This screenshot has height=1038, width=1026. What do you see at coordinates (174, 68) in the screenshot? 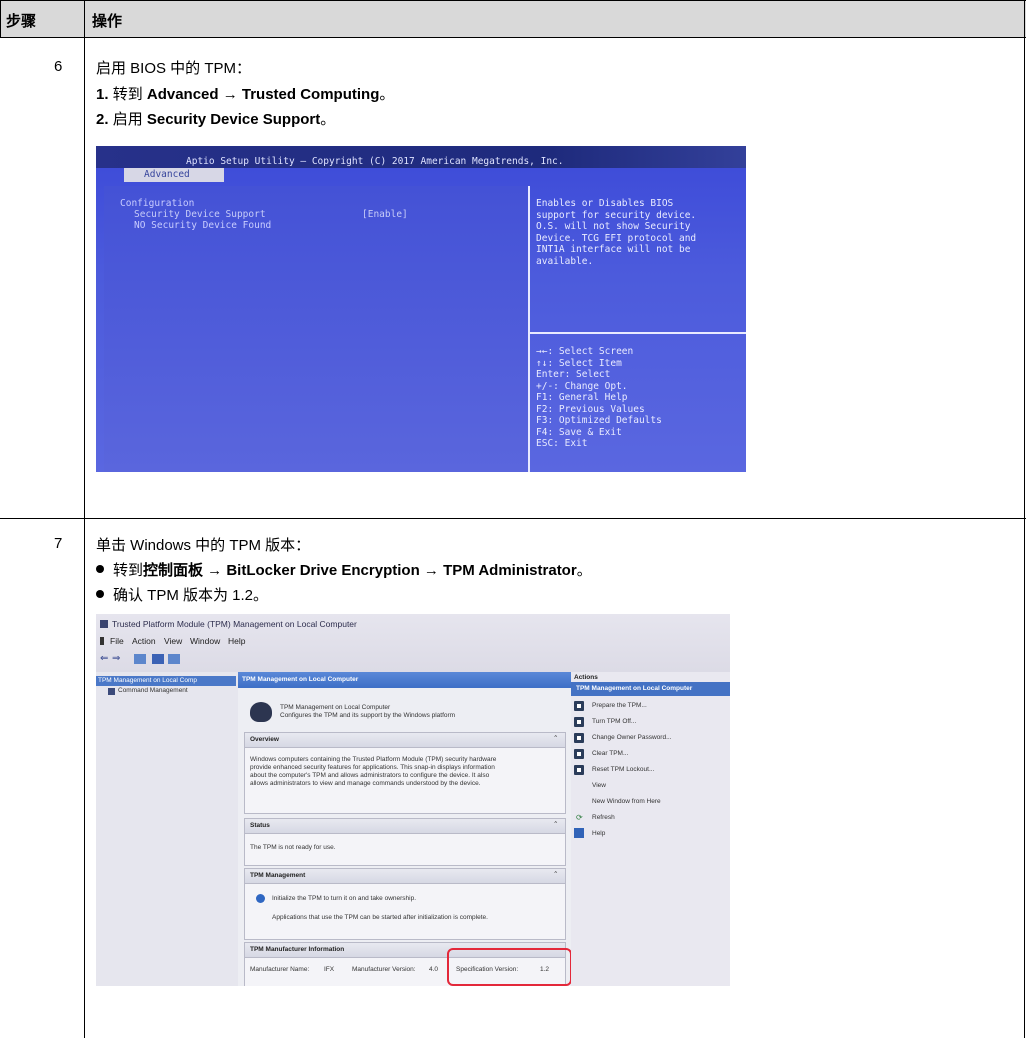
I see `step-intro: 启用 BIOS 中的 TPM：` at bounding box center [174, 68].